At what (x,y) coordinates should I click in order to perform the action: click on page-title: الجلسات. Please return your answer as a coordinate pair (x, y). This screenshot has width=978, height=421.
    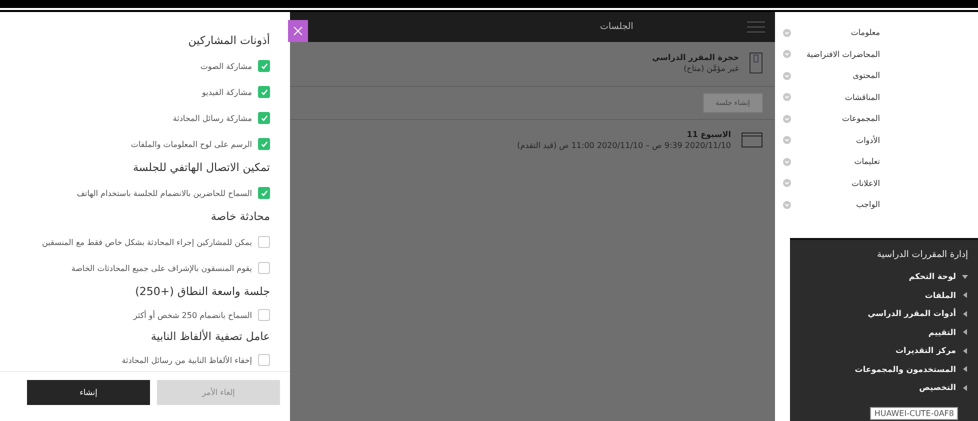
    Looking at the image, I should click on (617, 27).